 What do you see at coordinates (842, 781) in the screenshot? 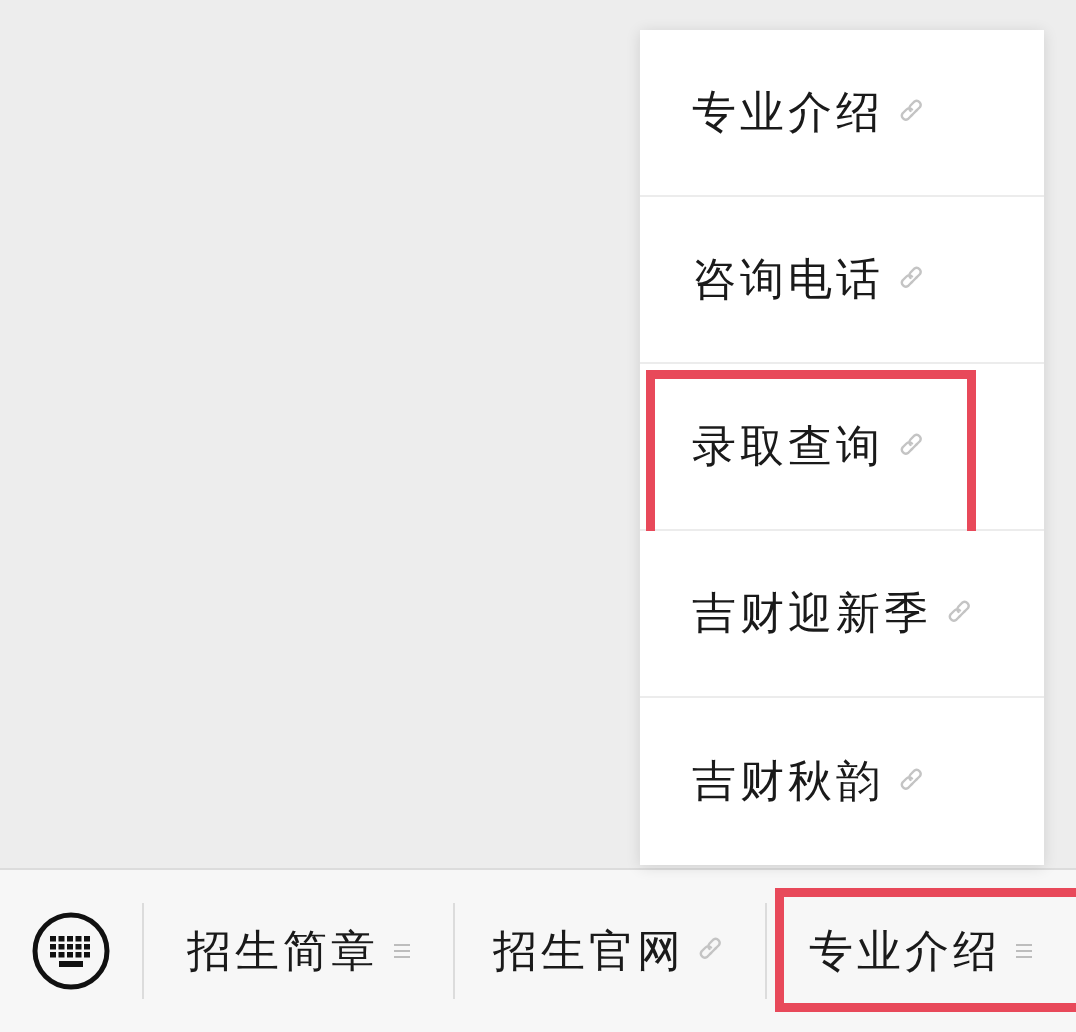
I see `submenu-item: 吉财秋韵` at bounding box center [842, 781].